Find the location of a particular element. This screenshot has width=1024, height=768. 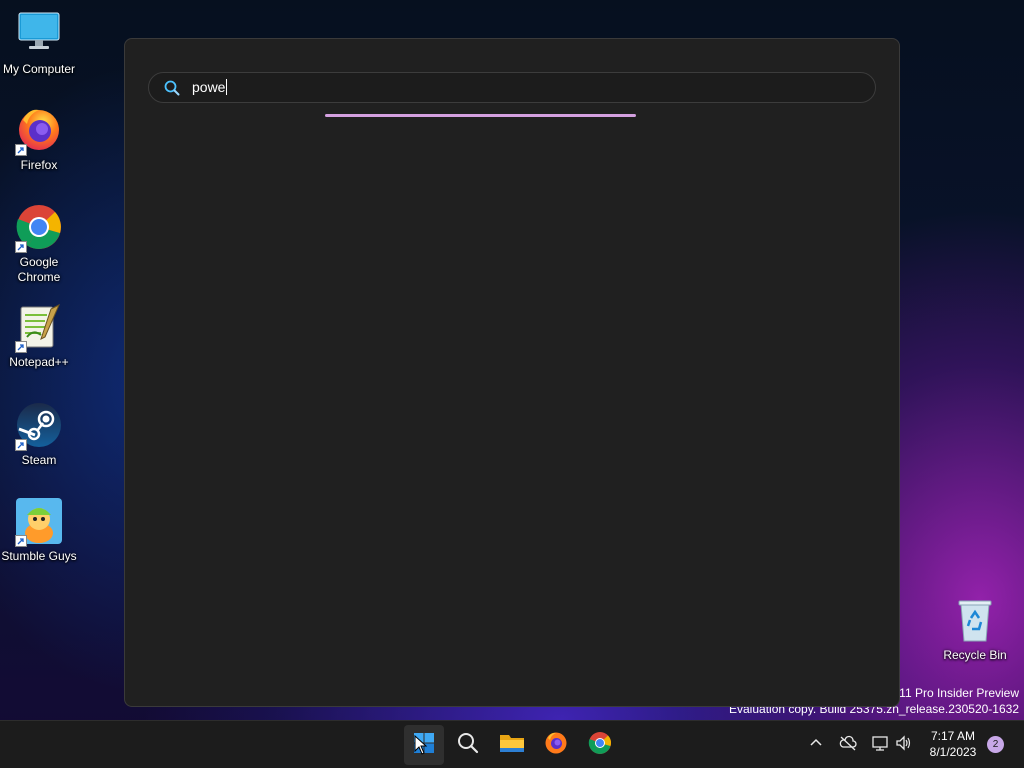

chrome-taskbar-button is located at coordinates (600, 745).